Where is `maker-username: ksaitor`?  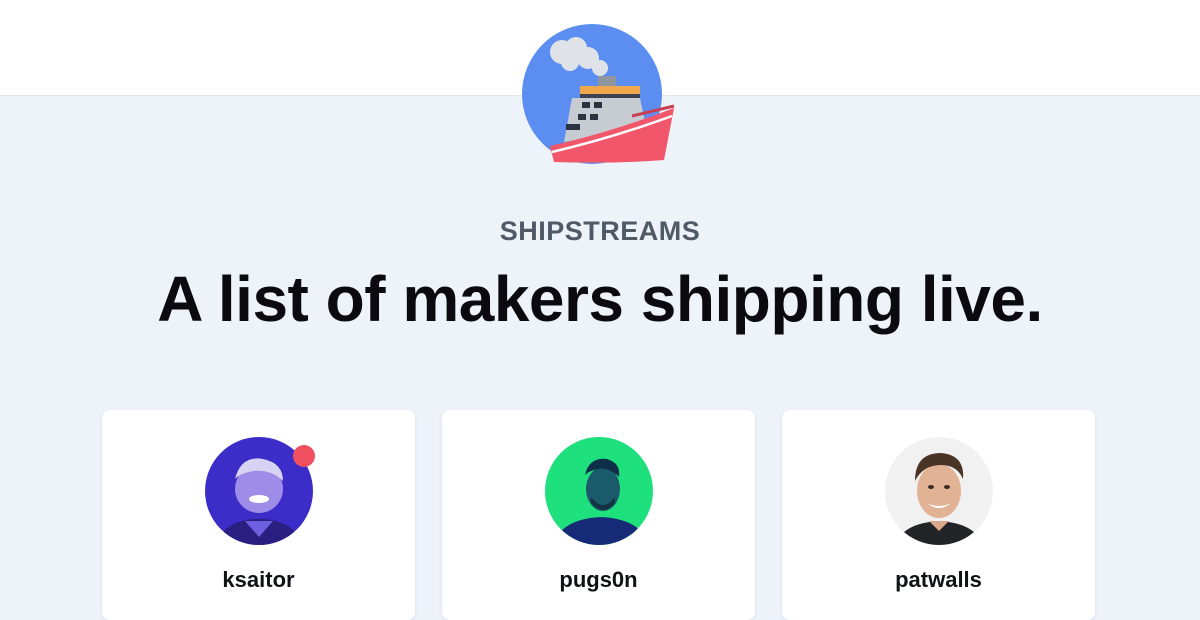 maker-username: ksaitor is located at coordinates (258, 580).